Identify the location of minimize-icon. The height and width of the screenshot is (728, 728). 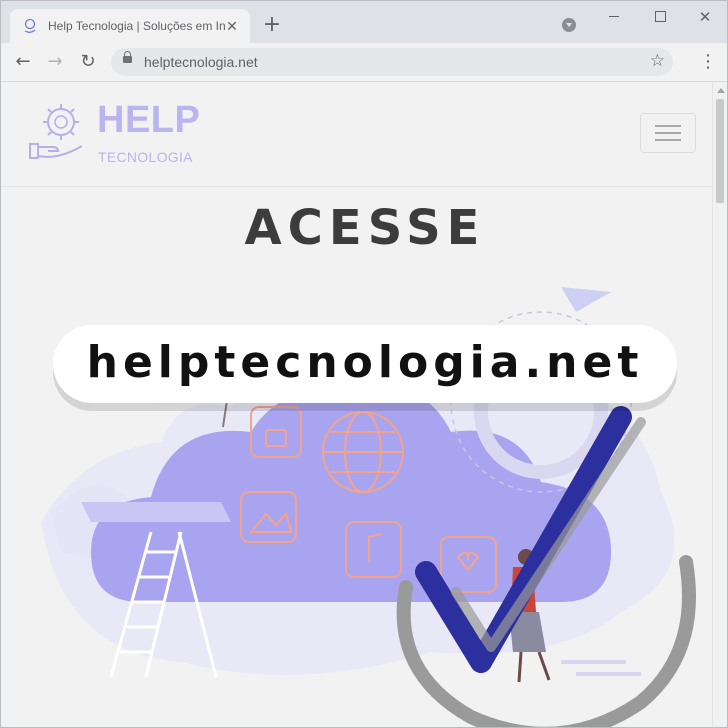
(614, 17).